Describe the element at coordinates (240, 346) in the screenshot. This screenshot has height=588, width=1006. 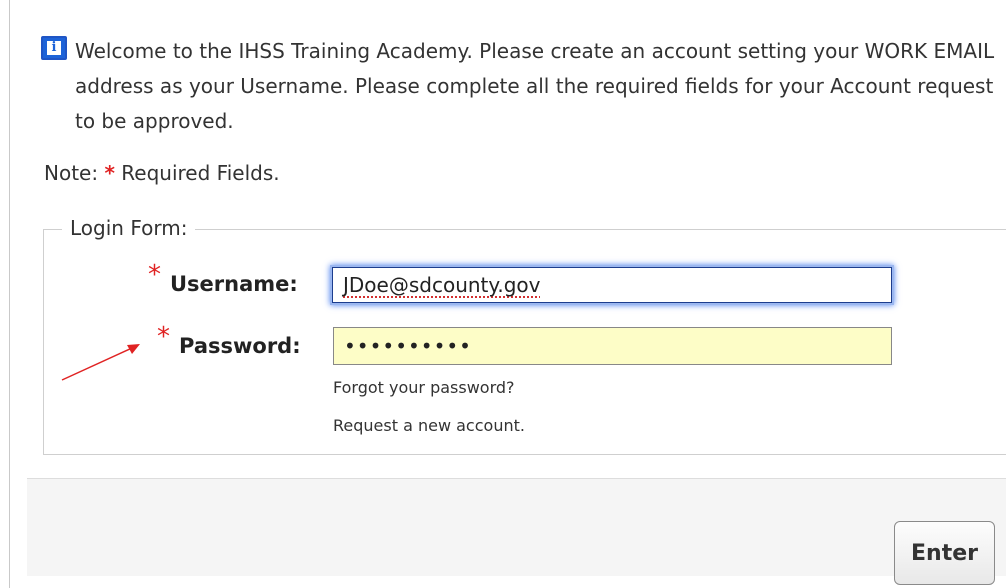
I see `password-label-text: Password:` at that location.